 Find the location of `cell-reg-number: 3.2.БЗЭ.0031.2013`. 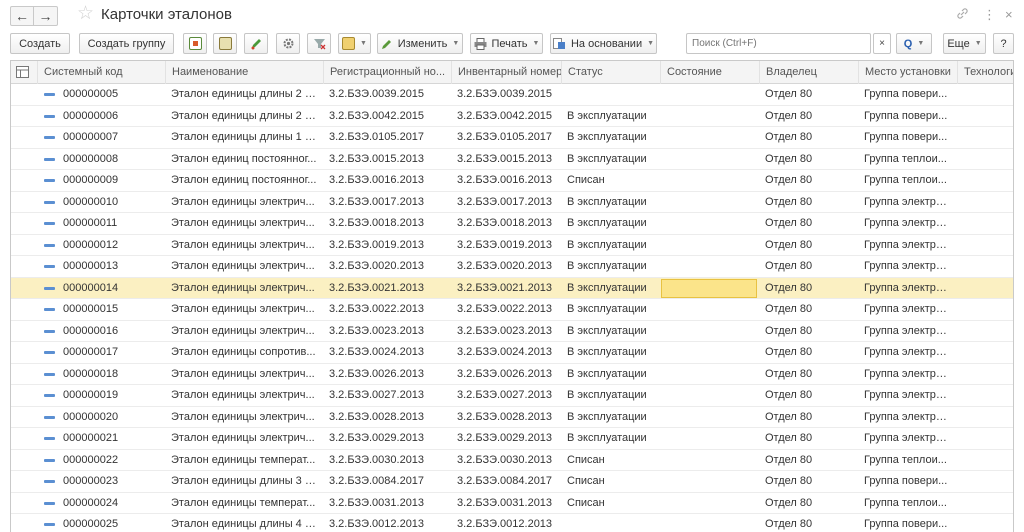

cell-reg-number: 3.2.БЗЭ.0031.2013 is located at coordinates (377, 502).